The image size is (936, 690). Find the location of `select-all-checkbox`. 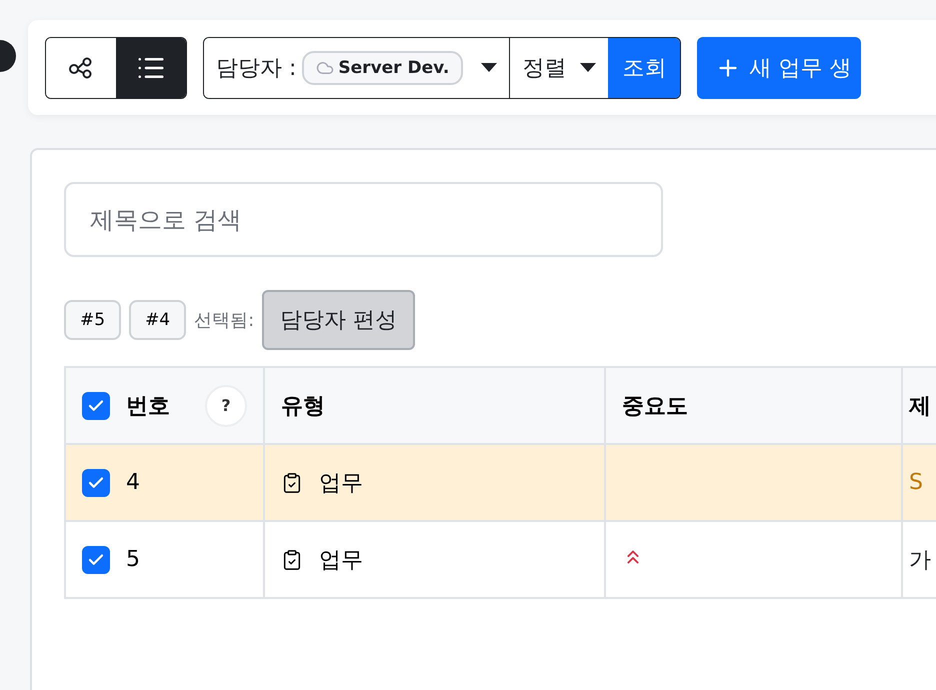

select-all-checkbox is located at coordinates (96, 406).